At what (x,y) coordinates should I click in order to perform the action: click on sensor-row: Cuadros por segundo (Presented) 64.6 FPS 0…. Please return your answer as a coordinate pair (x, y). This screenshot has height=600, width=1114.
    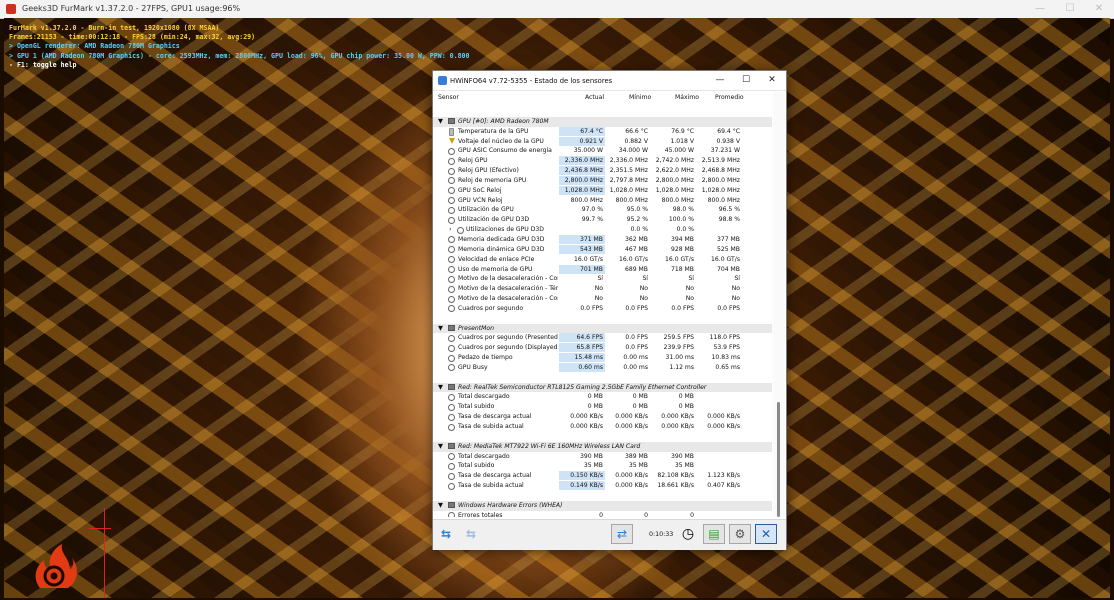
    Looking at the image, I should click on (602, 338).